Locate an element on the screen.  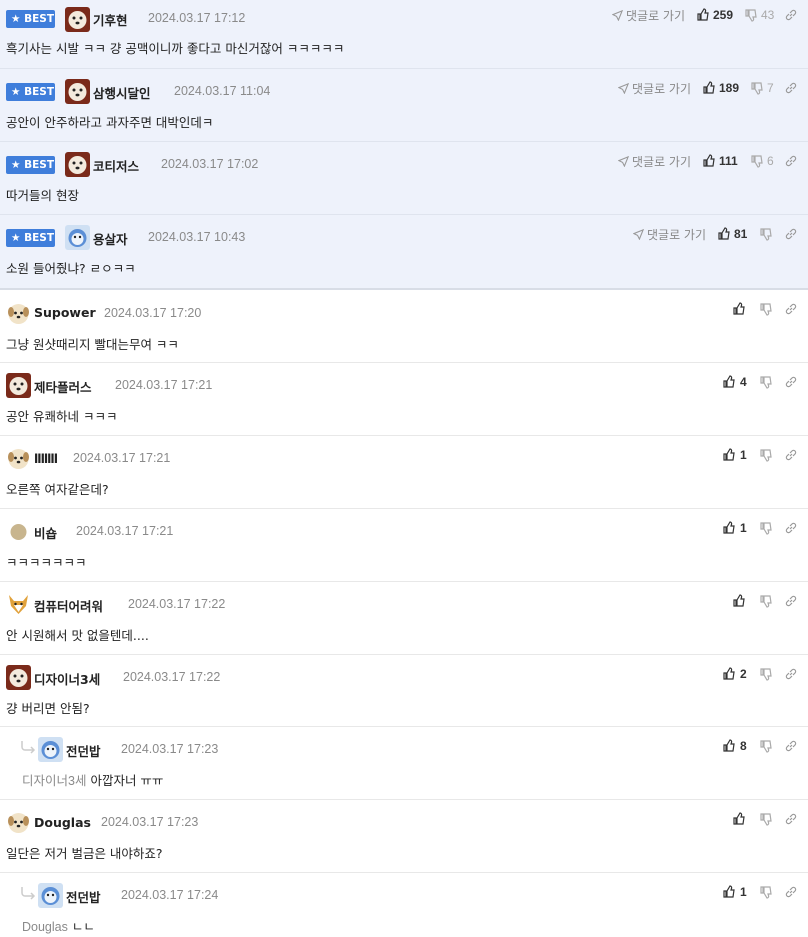
comment-author: 제타플러스 is located at coordinates (63, 386).